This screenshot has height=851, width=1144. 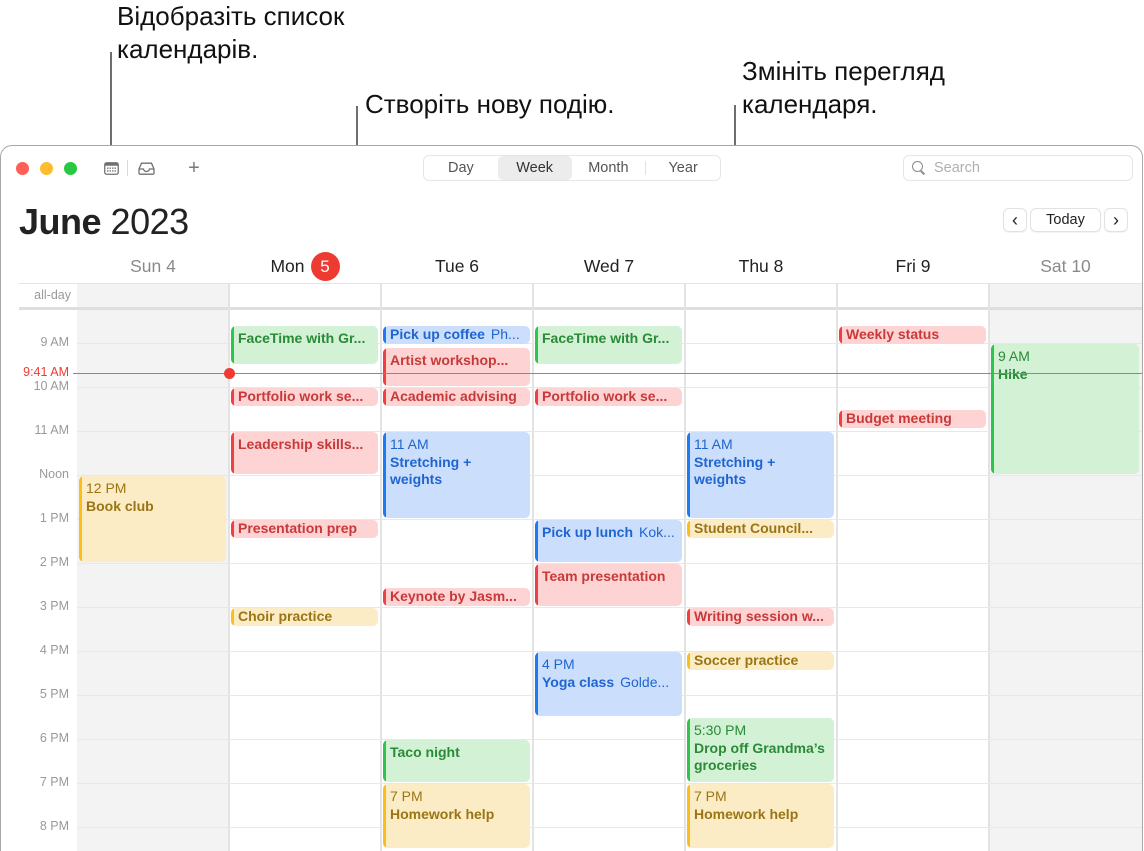 What do you see at coordinates (746, 660) in the screenshot?
I see `event-title: Soccer practice` at bounding box center [746, 660].